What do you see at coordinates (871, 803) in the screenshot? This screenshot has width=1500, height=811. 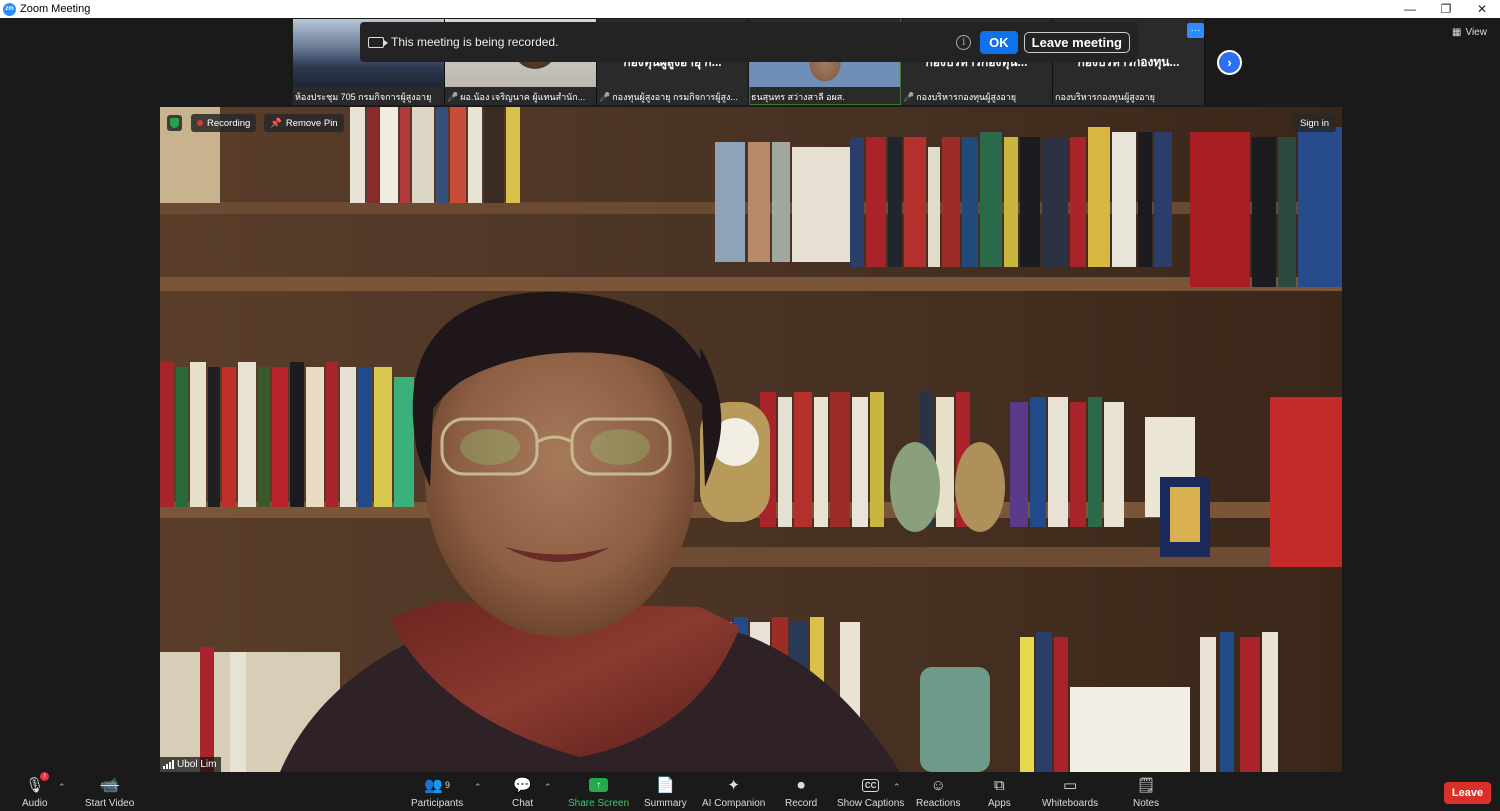 I see `show-captions-label: Show Captions` at bounding box center [871, 803].